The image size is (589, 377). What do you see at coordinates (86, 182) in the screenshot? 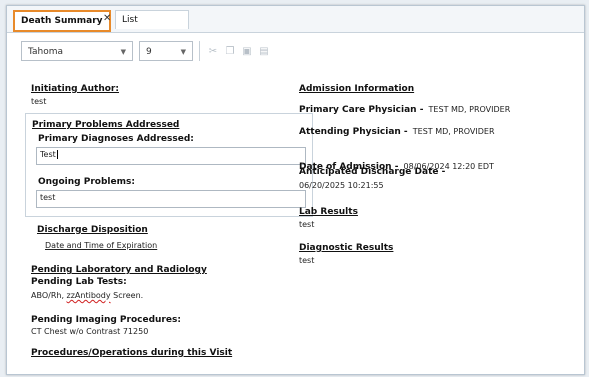
I see `ongoing-problems-label: Ongoing Problems:` at bounding box center [86, 182].